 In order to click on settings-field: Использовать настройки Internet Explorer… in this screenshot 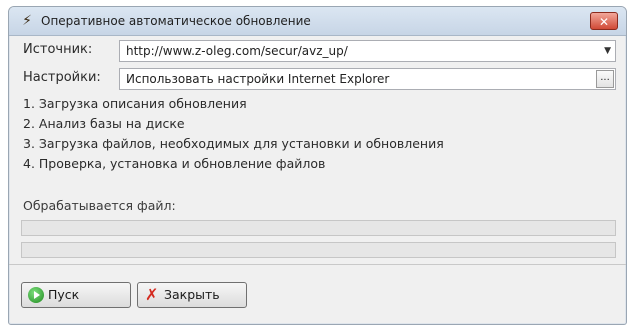, I will do `click(367, 79)`.